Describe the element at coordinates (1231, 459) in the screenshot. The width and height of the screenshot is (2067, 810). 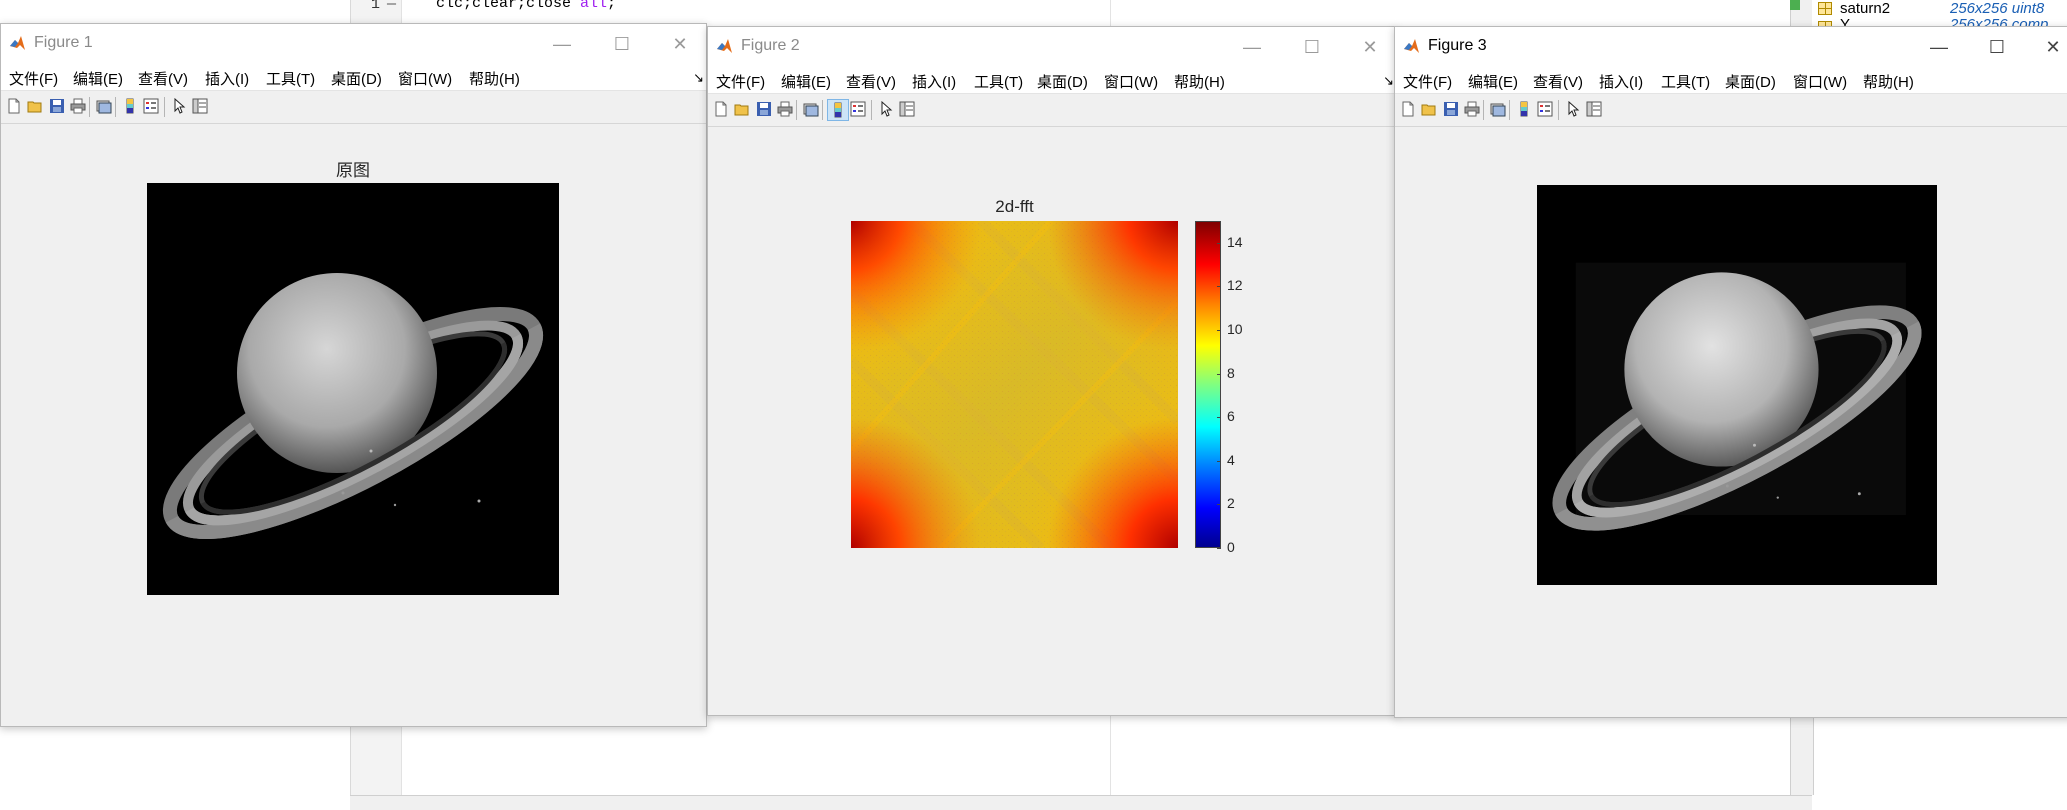
I see `colorbar-tick-label: 4` at that location.